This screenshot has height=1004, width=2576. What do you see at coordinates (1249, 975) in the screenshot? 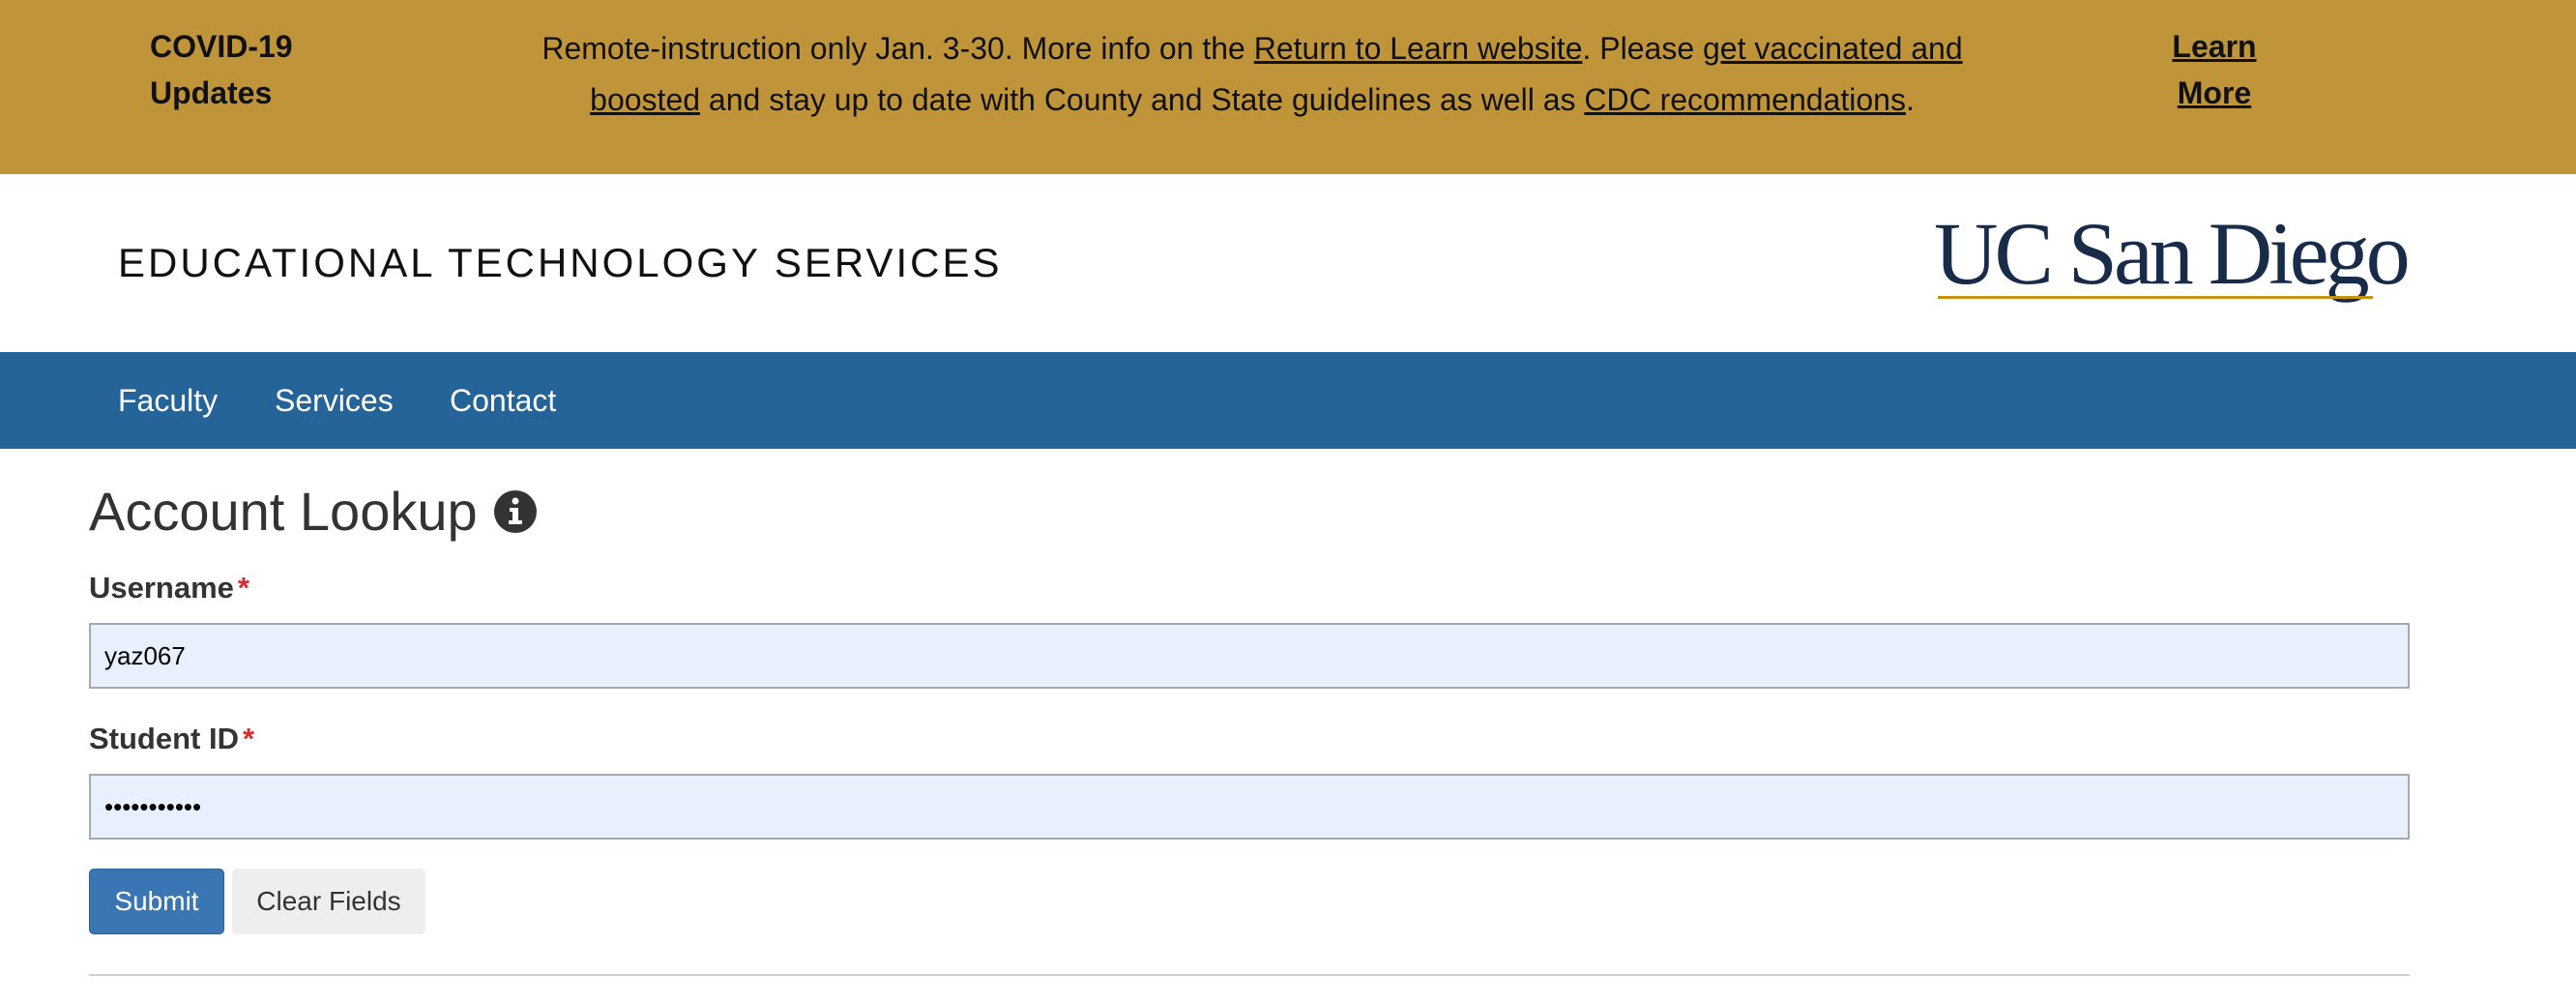
I see `form-divider` at bounding box center [1249, 975].